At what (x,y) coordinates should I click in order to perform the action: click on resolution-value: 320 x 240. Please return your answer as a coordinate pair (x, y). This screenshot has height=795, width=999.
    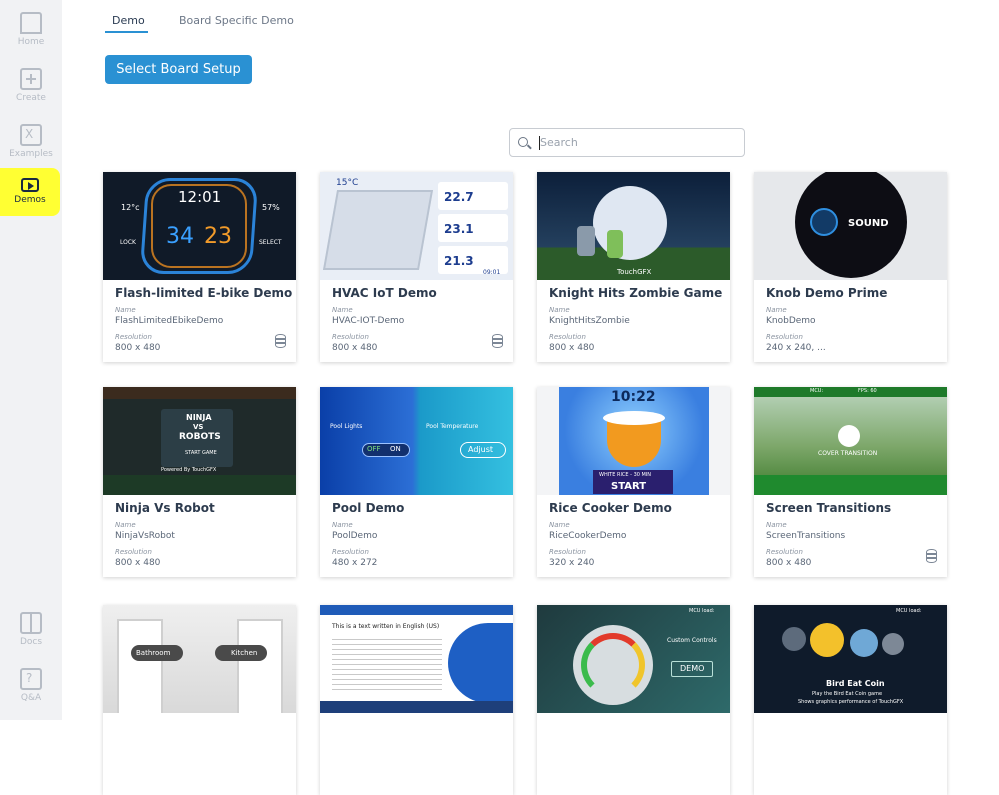
    Looking at the image, I should click on (572, 563).